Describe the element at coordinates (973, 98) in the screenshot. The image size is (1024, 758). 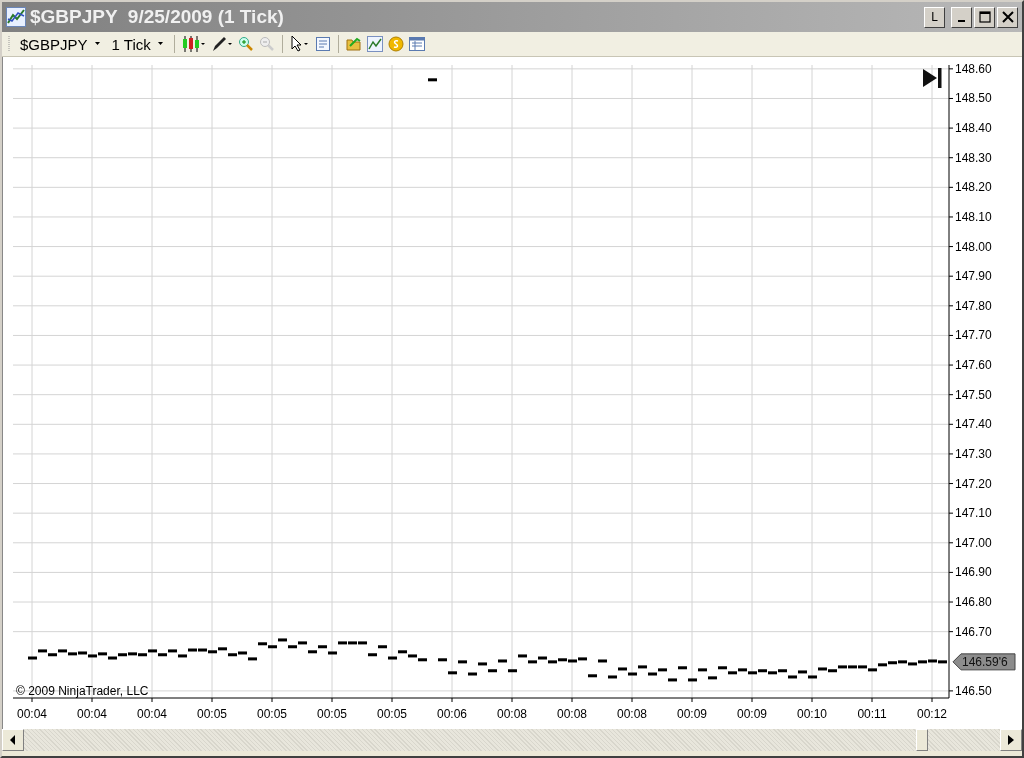
I see `y-axis-label: 148.50` at that location.